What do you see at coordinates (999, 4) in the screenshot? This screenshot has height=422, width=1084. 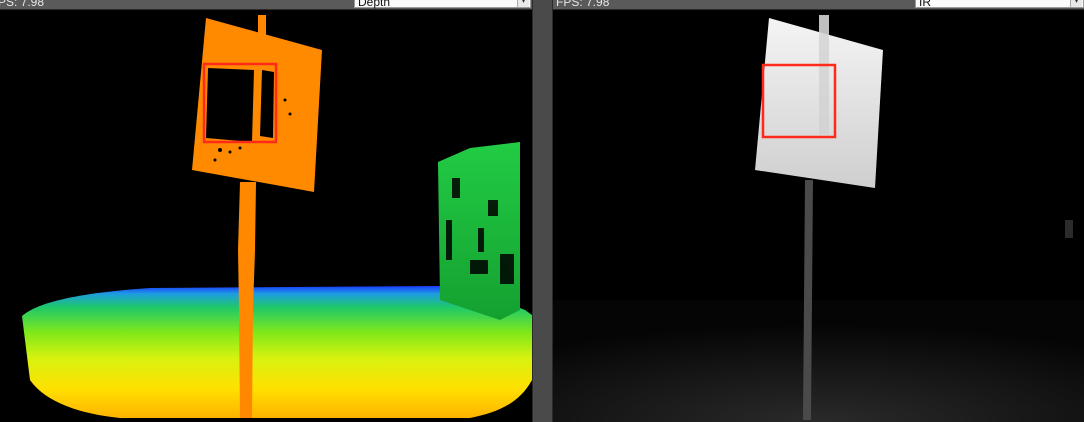 I see `stream-mode-select: IR ▾` at bounding box center [999, 4].